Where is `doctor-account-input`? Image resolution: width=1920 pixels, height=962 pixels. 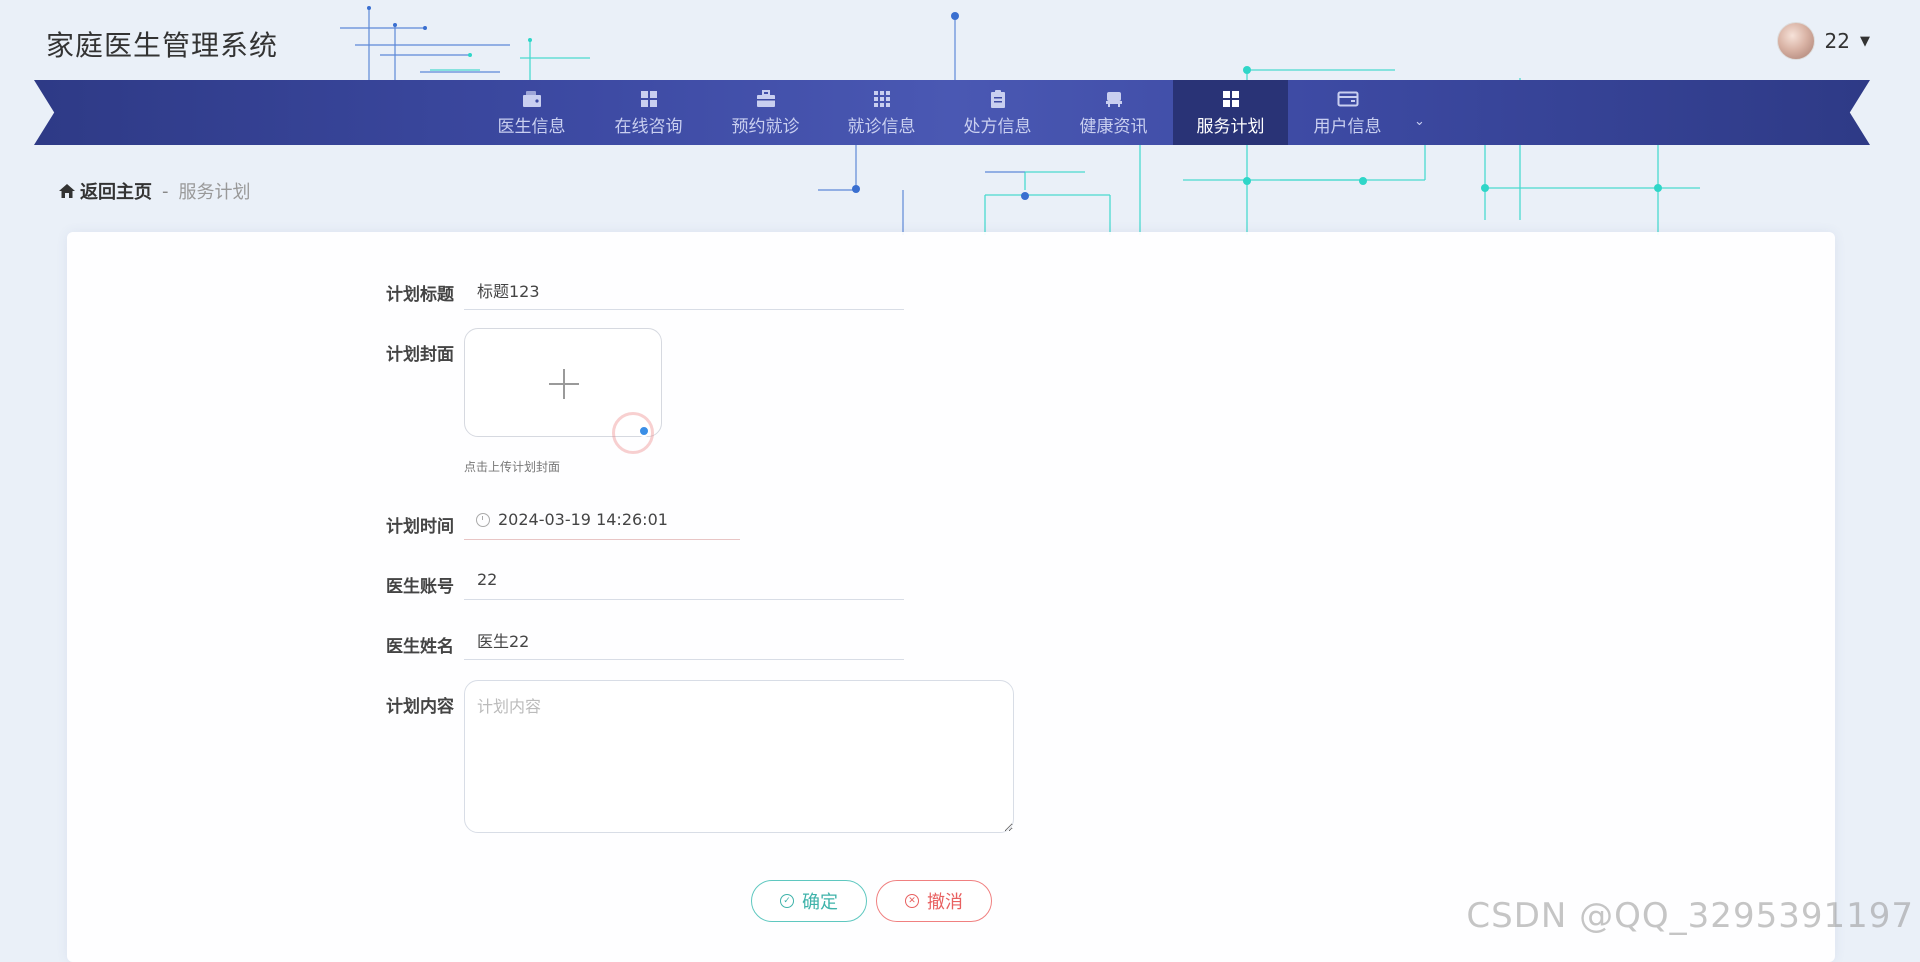 doctor-account-input is located at coordinates (684, 580).